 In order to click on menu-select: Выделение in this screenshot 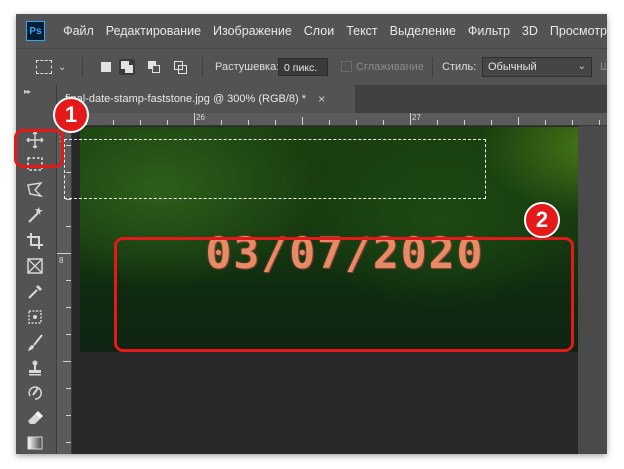, I will do `click(423, 31)`.